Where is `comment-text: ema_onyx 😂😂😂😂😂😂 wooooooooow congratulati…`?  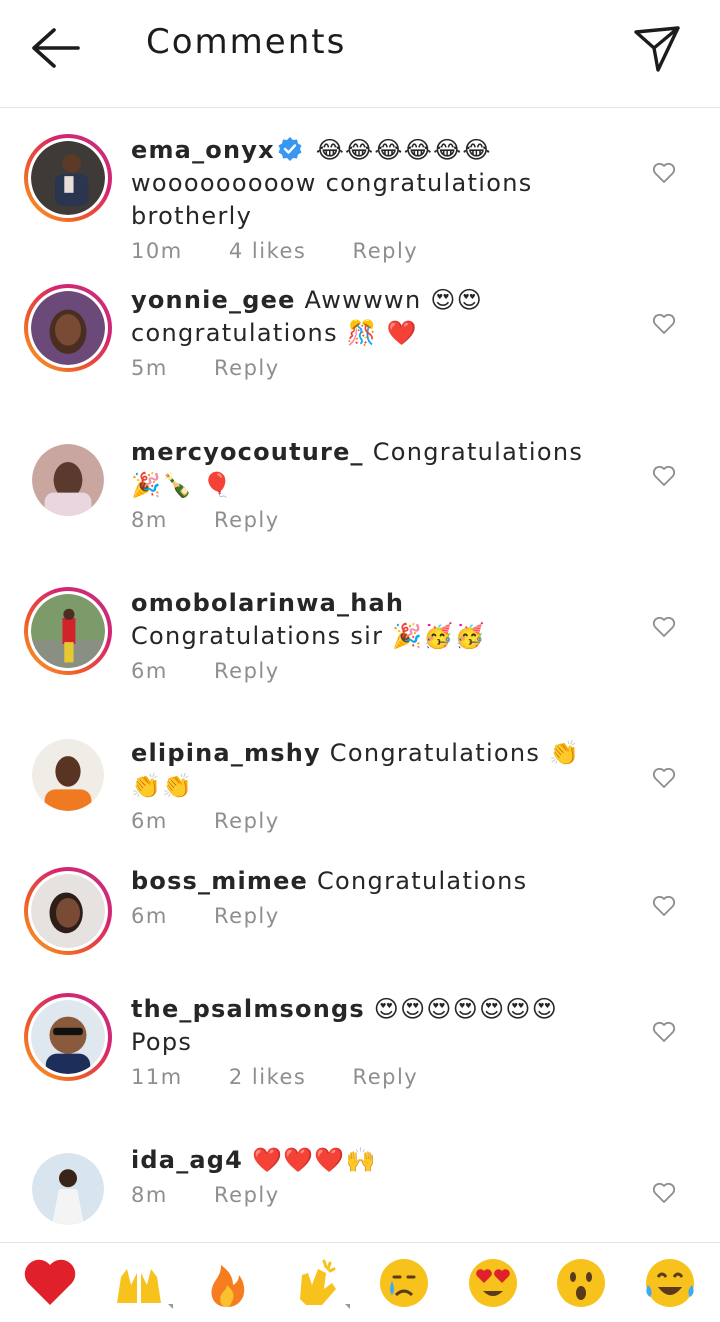
comment-text: ema_onyx 😂😂😂😂😂😂 wooooooooow congratulati… is located at coordinates (370, 183).